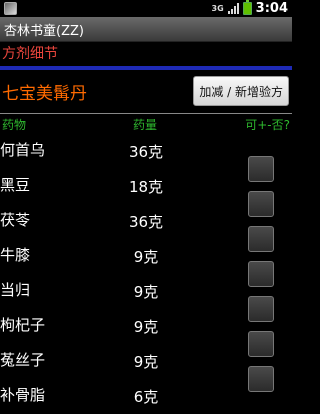 Image resolution: width=320 pixels, height=414 pixels. What do you see at coordinates (146, 8) in the screenshot?
I see `status-bar: 3G 3:04` at bounding box center [146, 8].